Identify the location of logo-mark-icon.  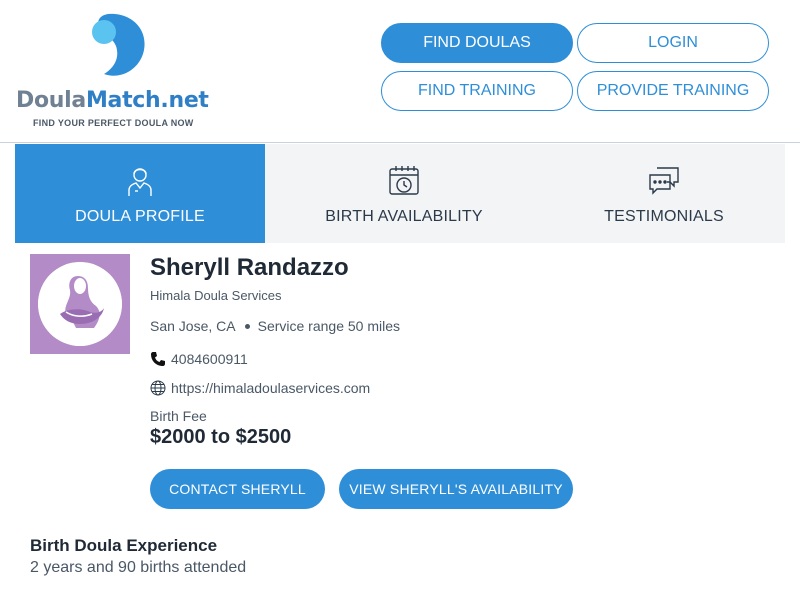
(118, 44).